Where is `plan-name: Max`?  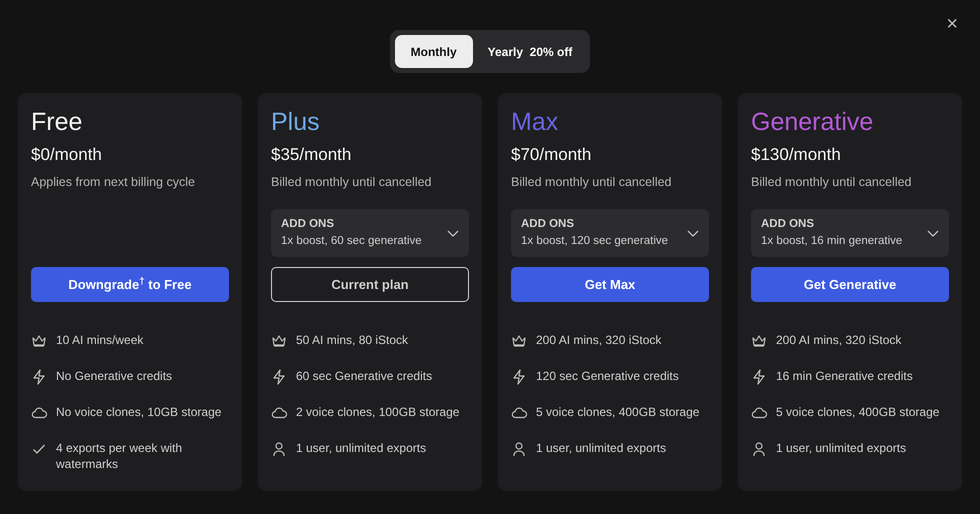
plan-name: Max is located at coordinates (535, 122).